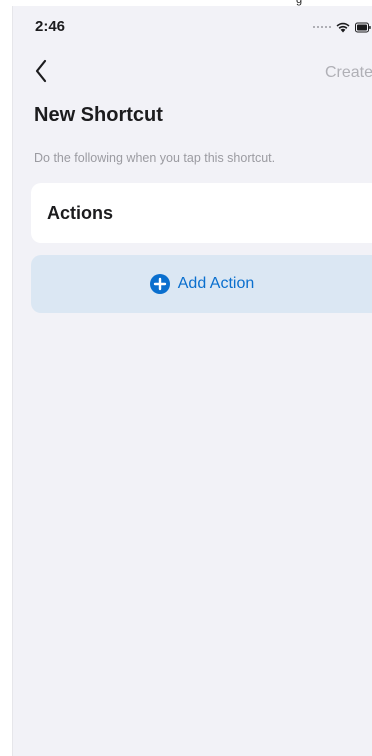 This screenshot has width=372, height=756. I want to click on status-time: 2:46, so click(50, 26).